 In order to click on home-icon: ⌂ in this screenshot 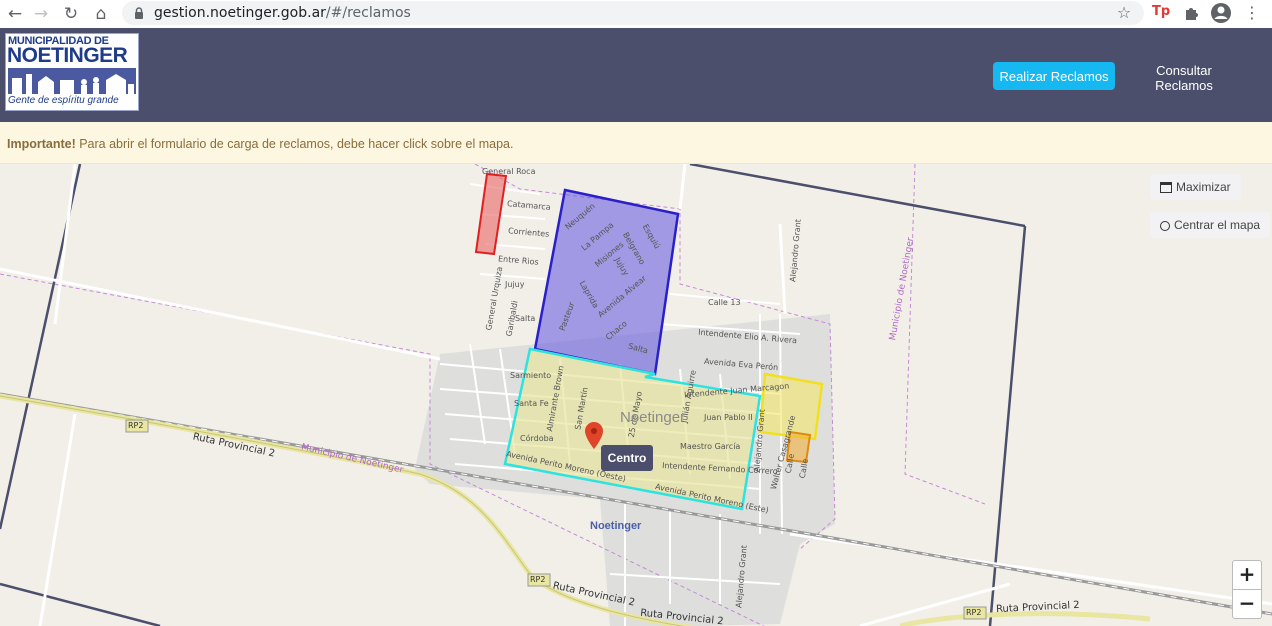, I will do `click(101, 14)`.